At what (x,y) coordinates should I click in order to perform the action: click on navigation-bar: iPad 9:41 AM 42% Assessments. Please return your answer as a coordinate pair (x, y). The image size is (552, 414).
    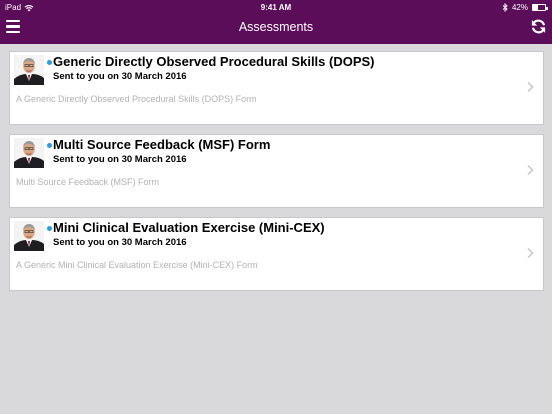
    Looking at the image, I should click on (276, 22).